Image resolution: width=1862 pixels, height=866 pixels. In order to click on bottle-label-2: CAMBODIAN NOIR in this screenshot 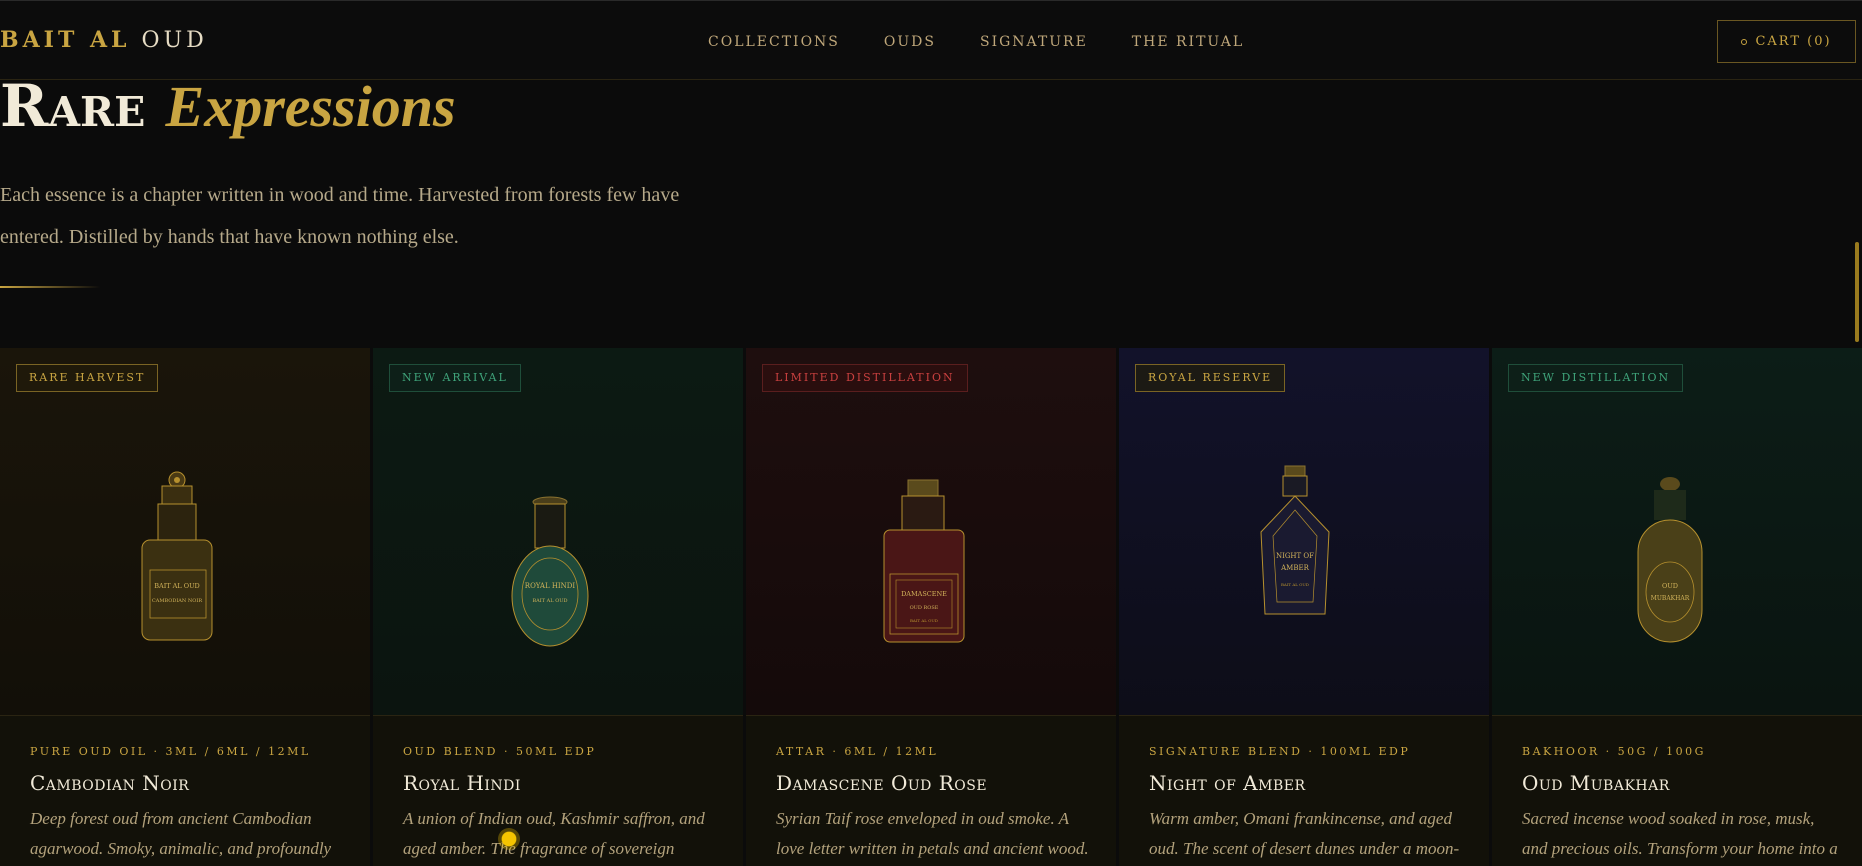, I will do `click(177, 601)`.